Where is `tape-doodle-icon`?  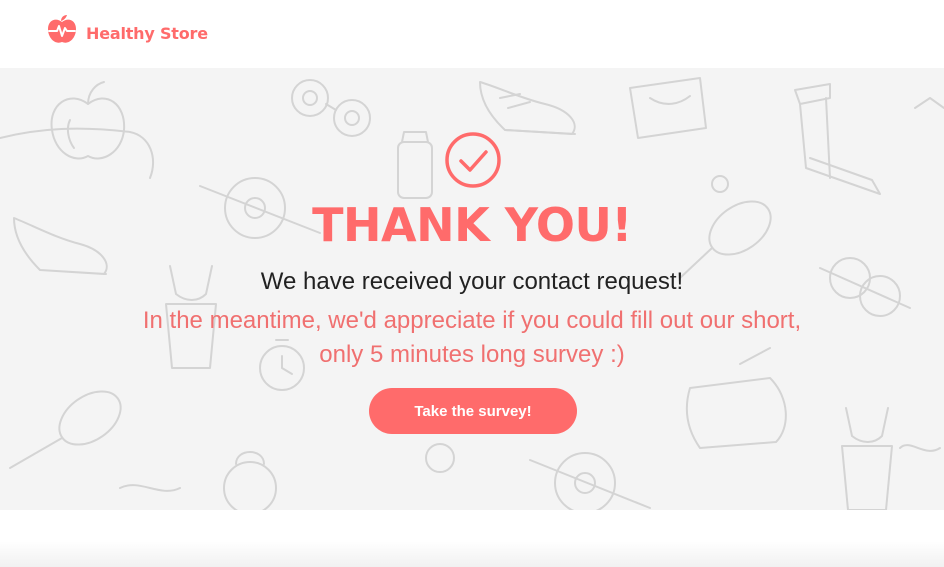
tape-doodle-icon is located at coordinates (77, 153).